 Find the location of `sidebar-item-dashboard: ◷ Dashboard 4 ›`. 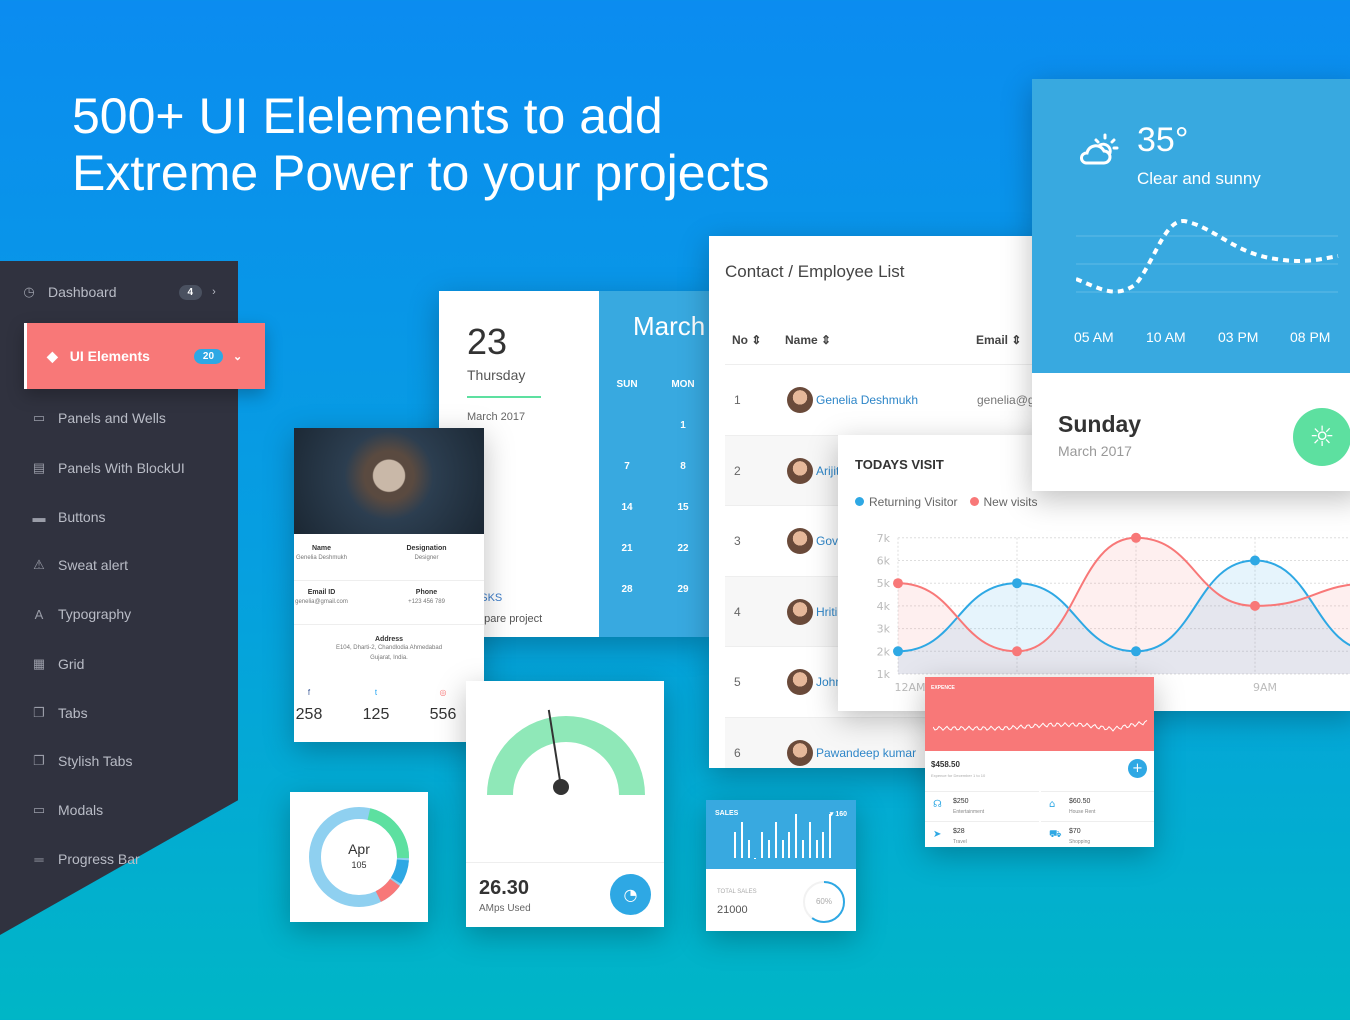

sidebar-item-dashboard: ◷ Dashboard 4 › is located at coordinates (118, 292).